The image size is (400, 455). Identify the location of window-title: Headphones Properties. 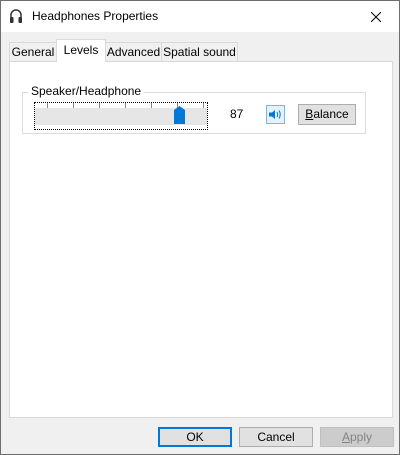
(95, 16).